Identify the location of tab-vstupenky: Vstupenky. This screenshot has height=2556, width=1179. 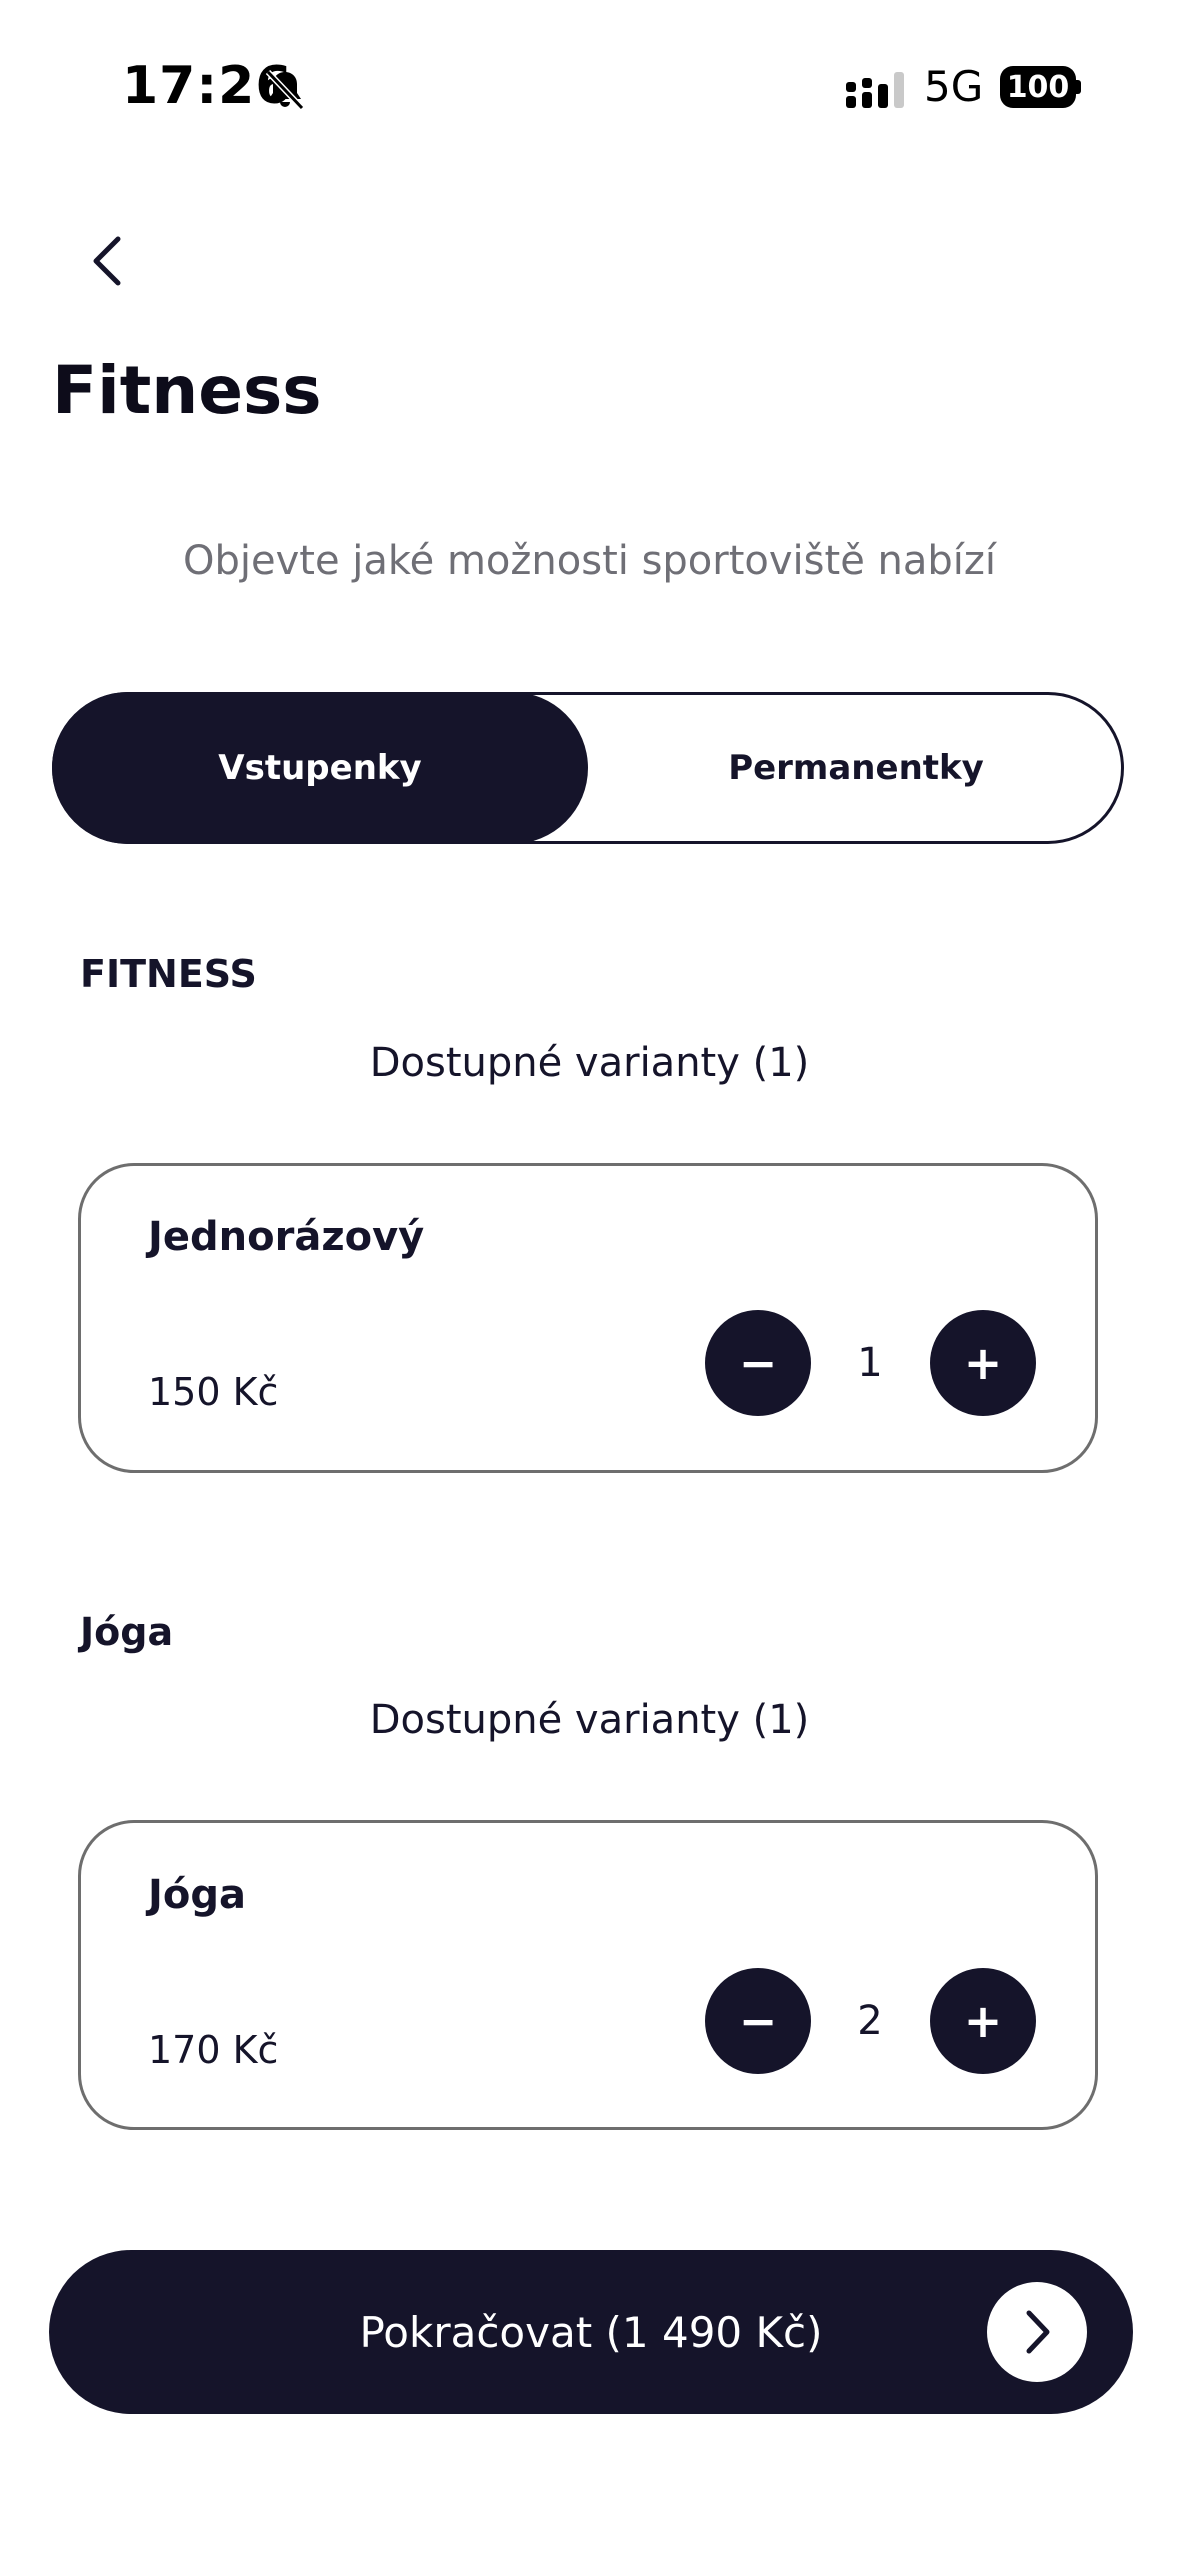
(320, 768).